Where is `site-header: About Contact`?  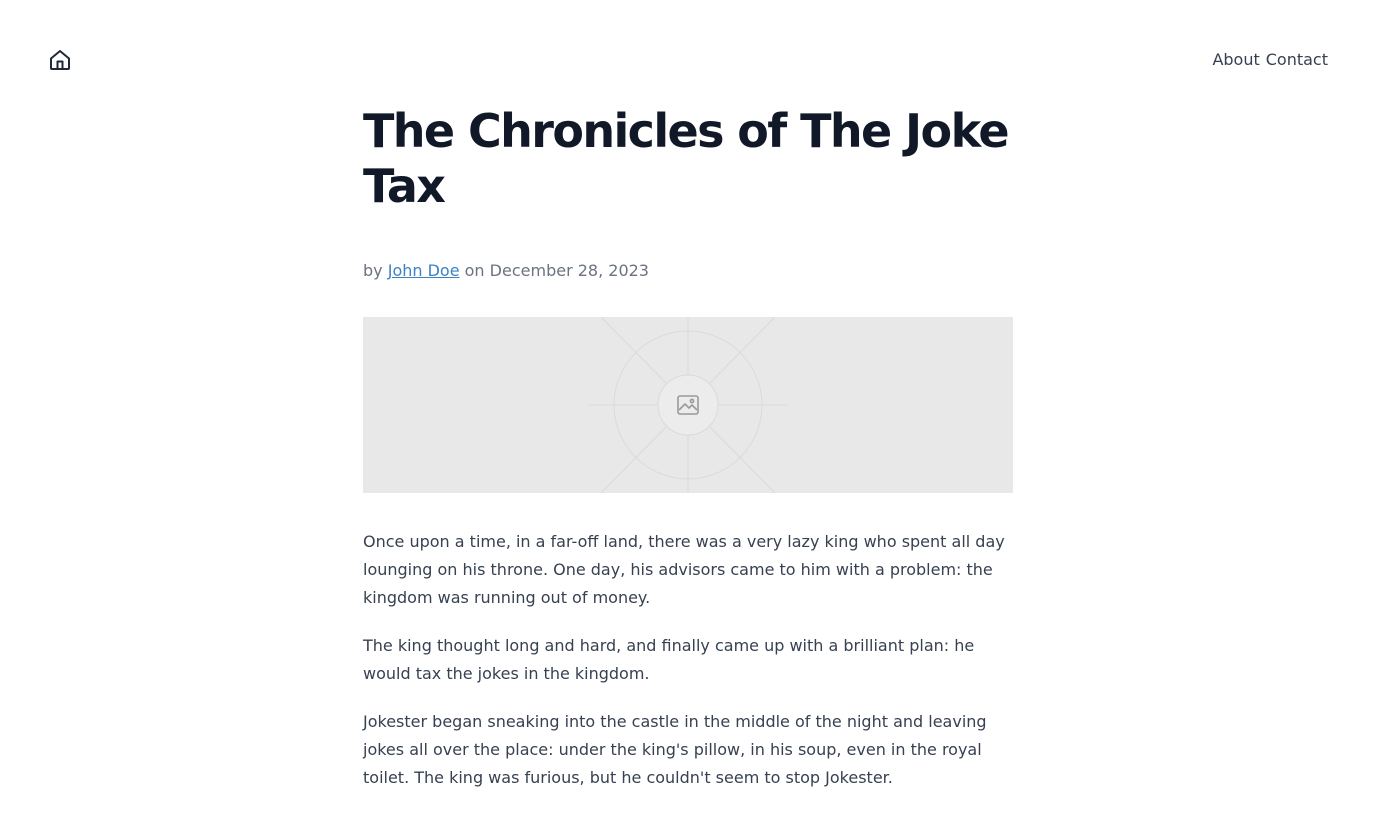
site-header: About Contact is located at coordinates (688, 60).